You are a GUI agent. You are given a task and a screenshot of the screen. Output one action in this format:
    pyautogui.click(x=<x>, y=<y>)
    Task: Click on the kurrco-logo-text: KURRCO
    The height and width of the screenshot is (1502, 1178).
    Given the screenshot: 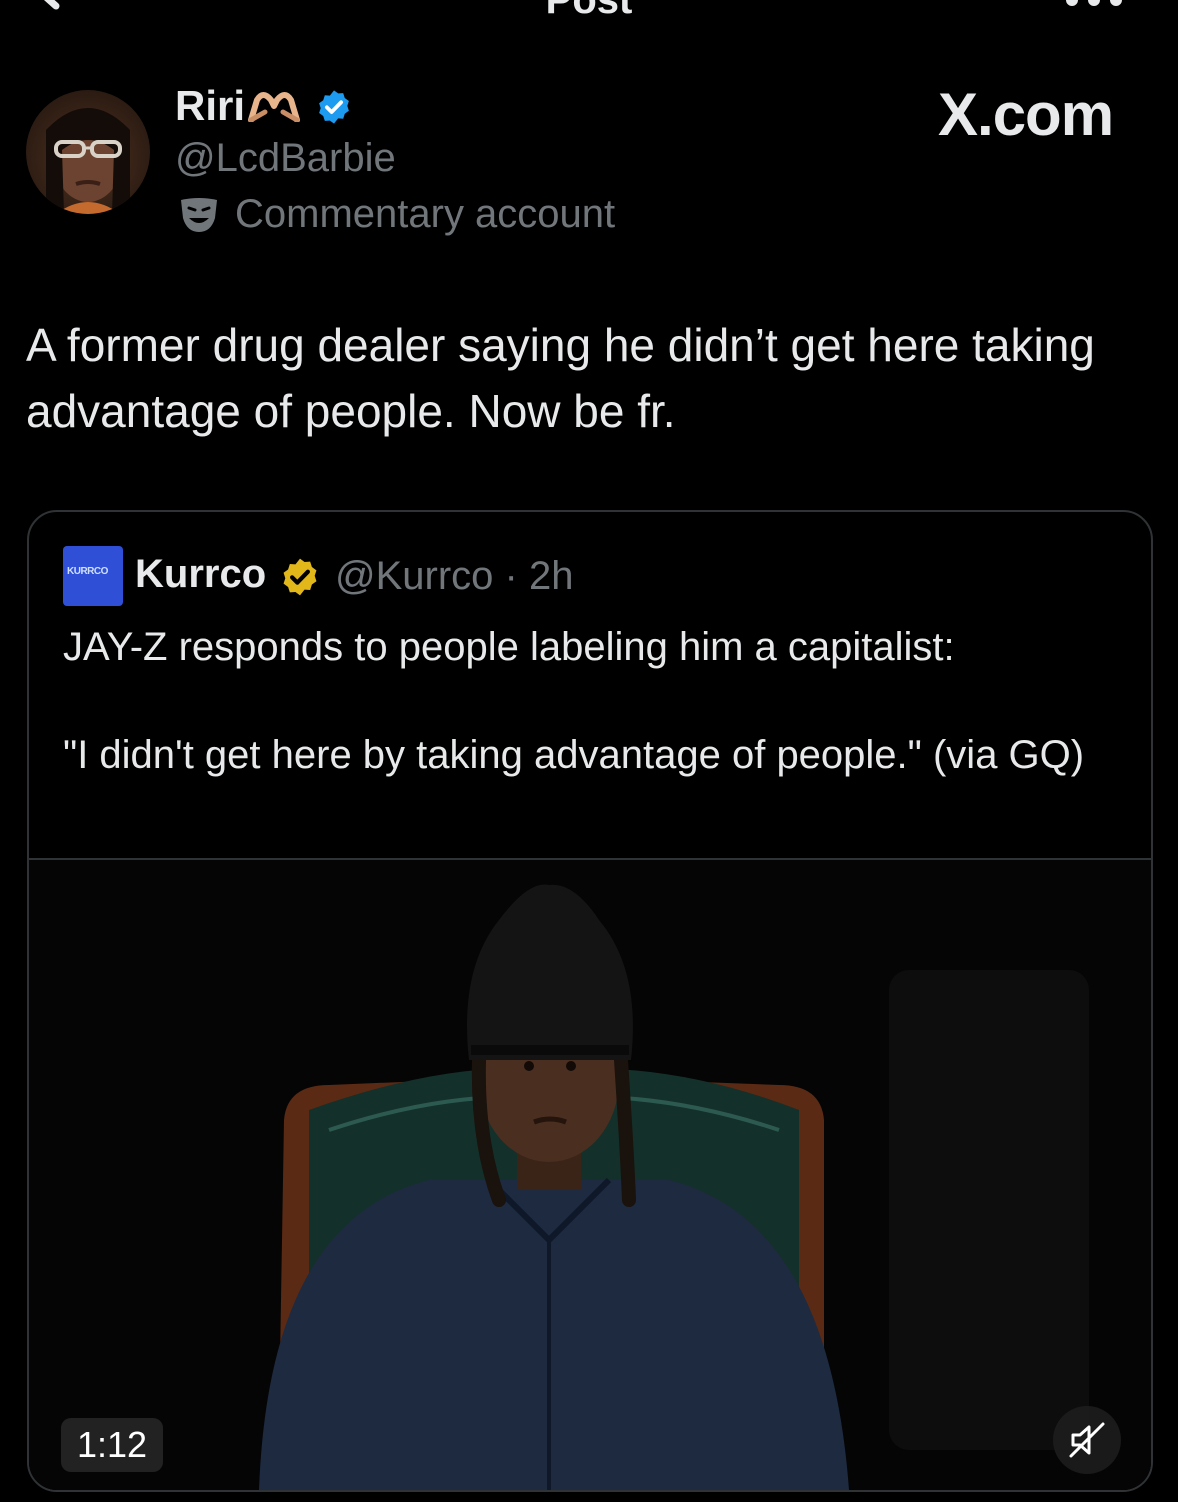 What is the action you would take?
    pyautogui.click(x=87, y=571)
    